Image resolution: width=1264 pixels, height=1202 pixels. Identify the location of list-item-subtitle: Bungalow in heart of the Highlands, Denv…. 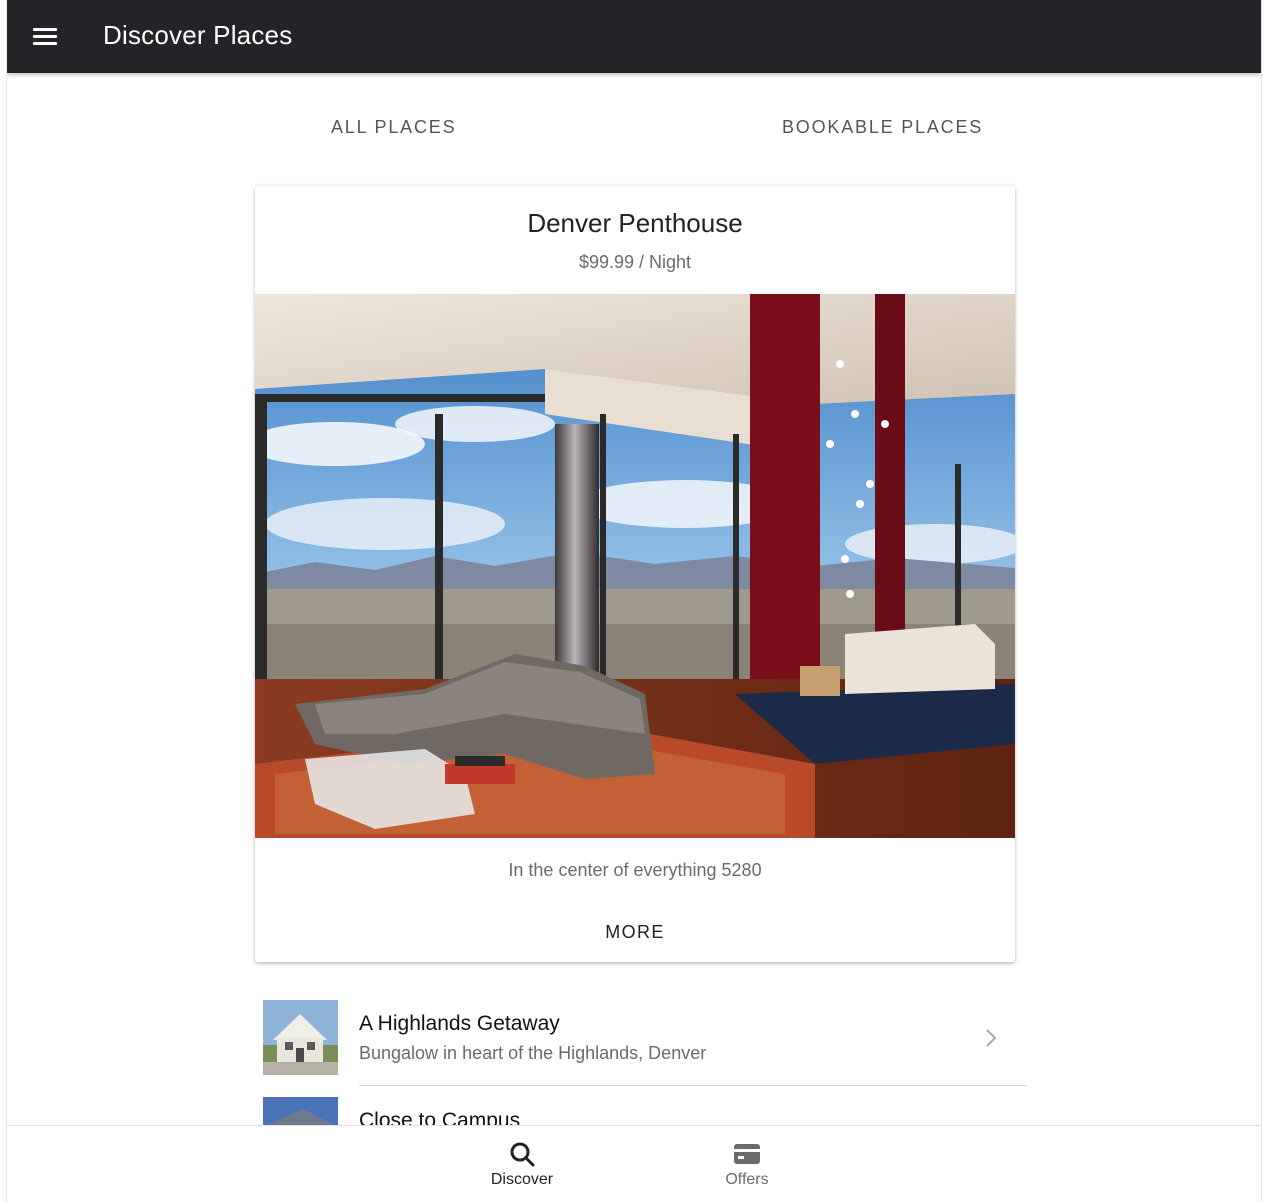
(533, 1053).